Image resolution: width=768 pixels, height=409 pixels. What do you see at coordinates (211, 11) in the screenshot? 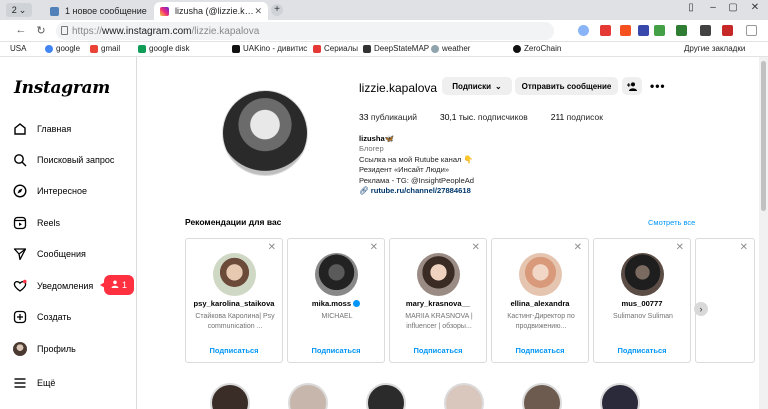
I see `tab-instagram: lizusha (@lizzie.kapalova... ✕` at bounding box center [211, 11].